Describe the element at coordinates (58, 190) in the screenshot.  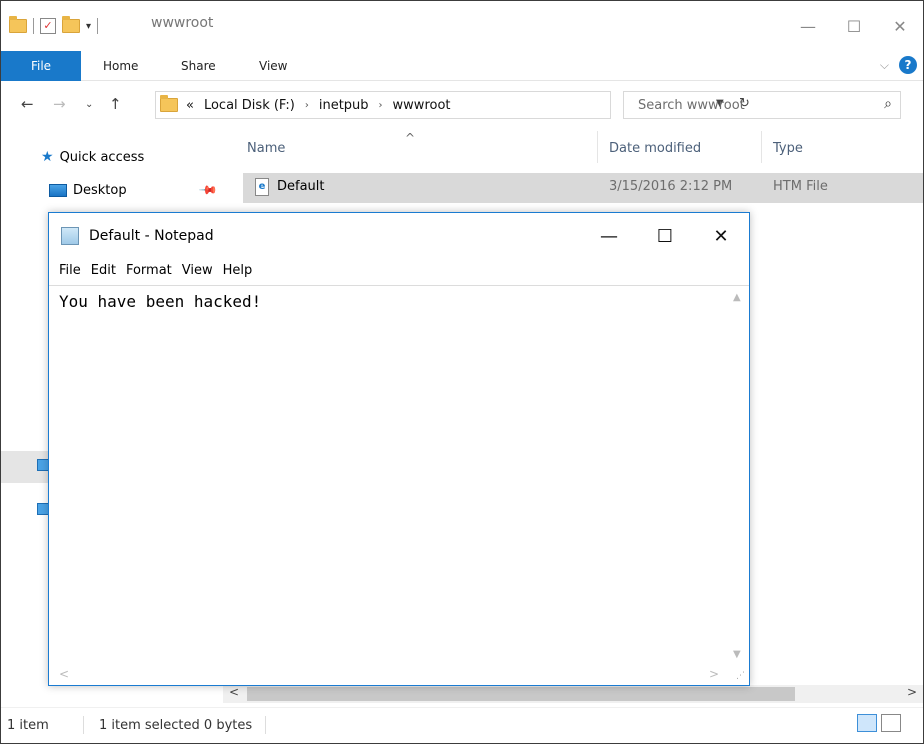
I see `desktop-icon` at that location.